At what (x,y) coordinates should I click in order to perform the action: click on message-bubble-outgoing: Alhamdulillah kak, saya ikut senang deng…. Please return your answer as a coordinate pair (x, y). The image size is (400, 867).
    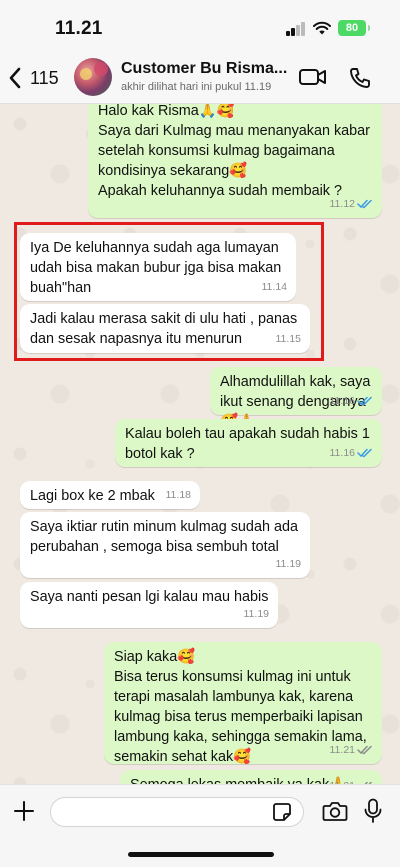
    Looking at the image, I should click on (296, 398).